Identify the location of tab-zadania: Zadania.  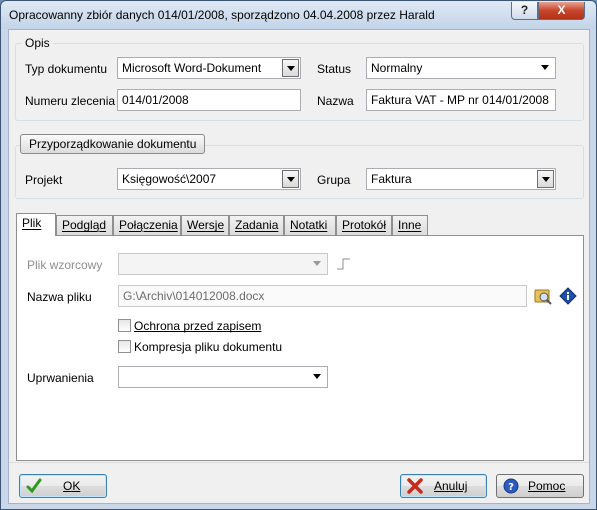
(256, 225).